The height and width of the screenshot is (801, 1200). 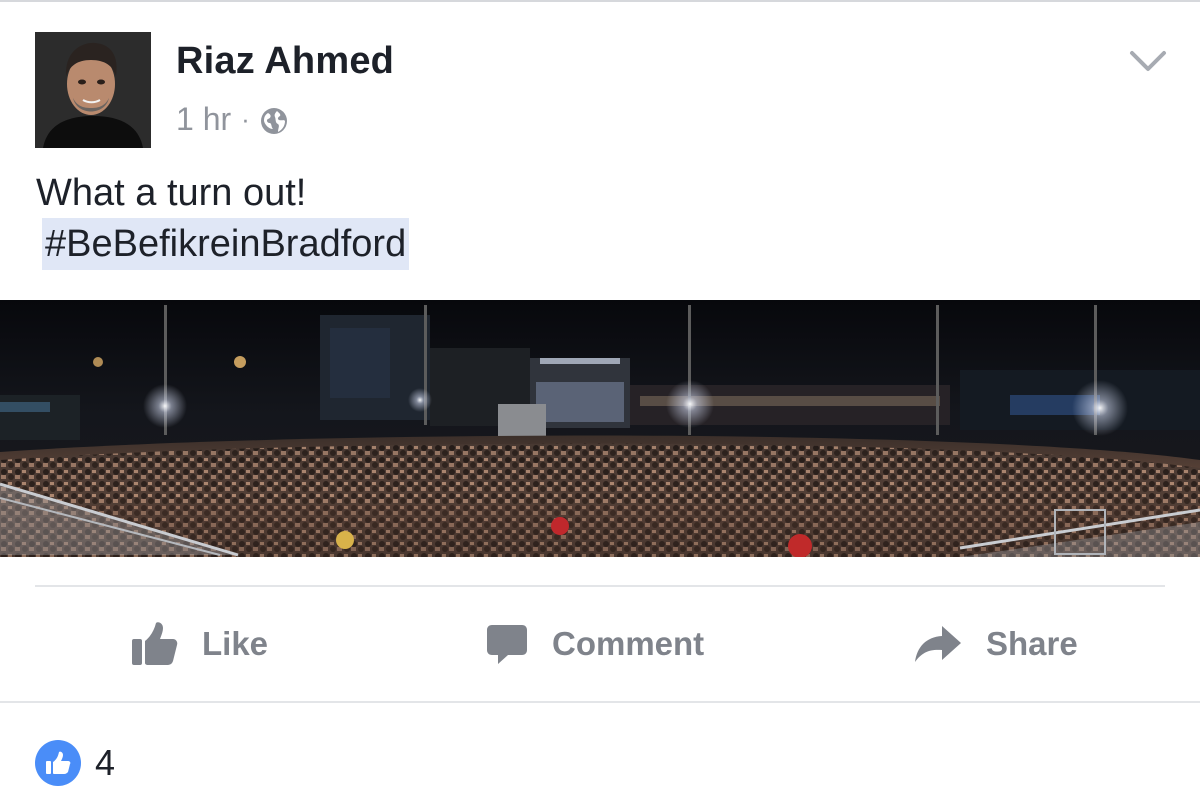 I want to click on post-timestamp: 1 hr, so click(x=203, y=119).